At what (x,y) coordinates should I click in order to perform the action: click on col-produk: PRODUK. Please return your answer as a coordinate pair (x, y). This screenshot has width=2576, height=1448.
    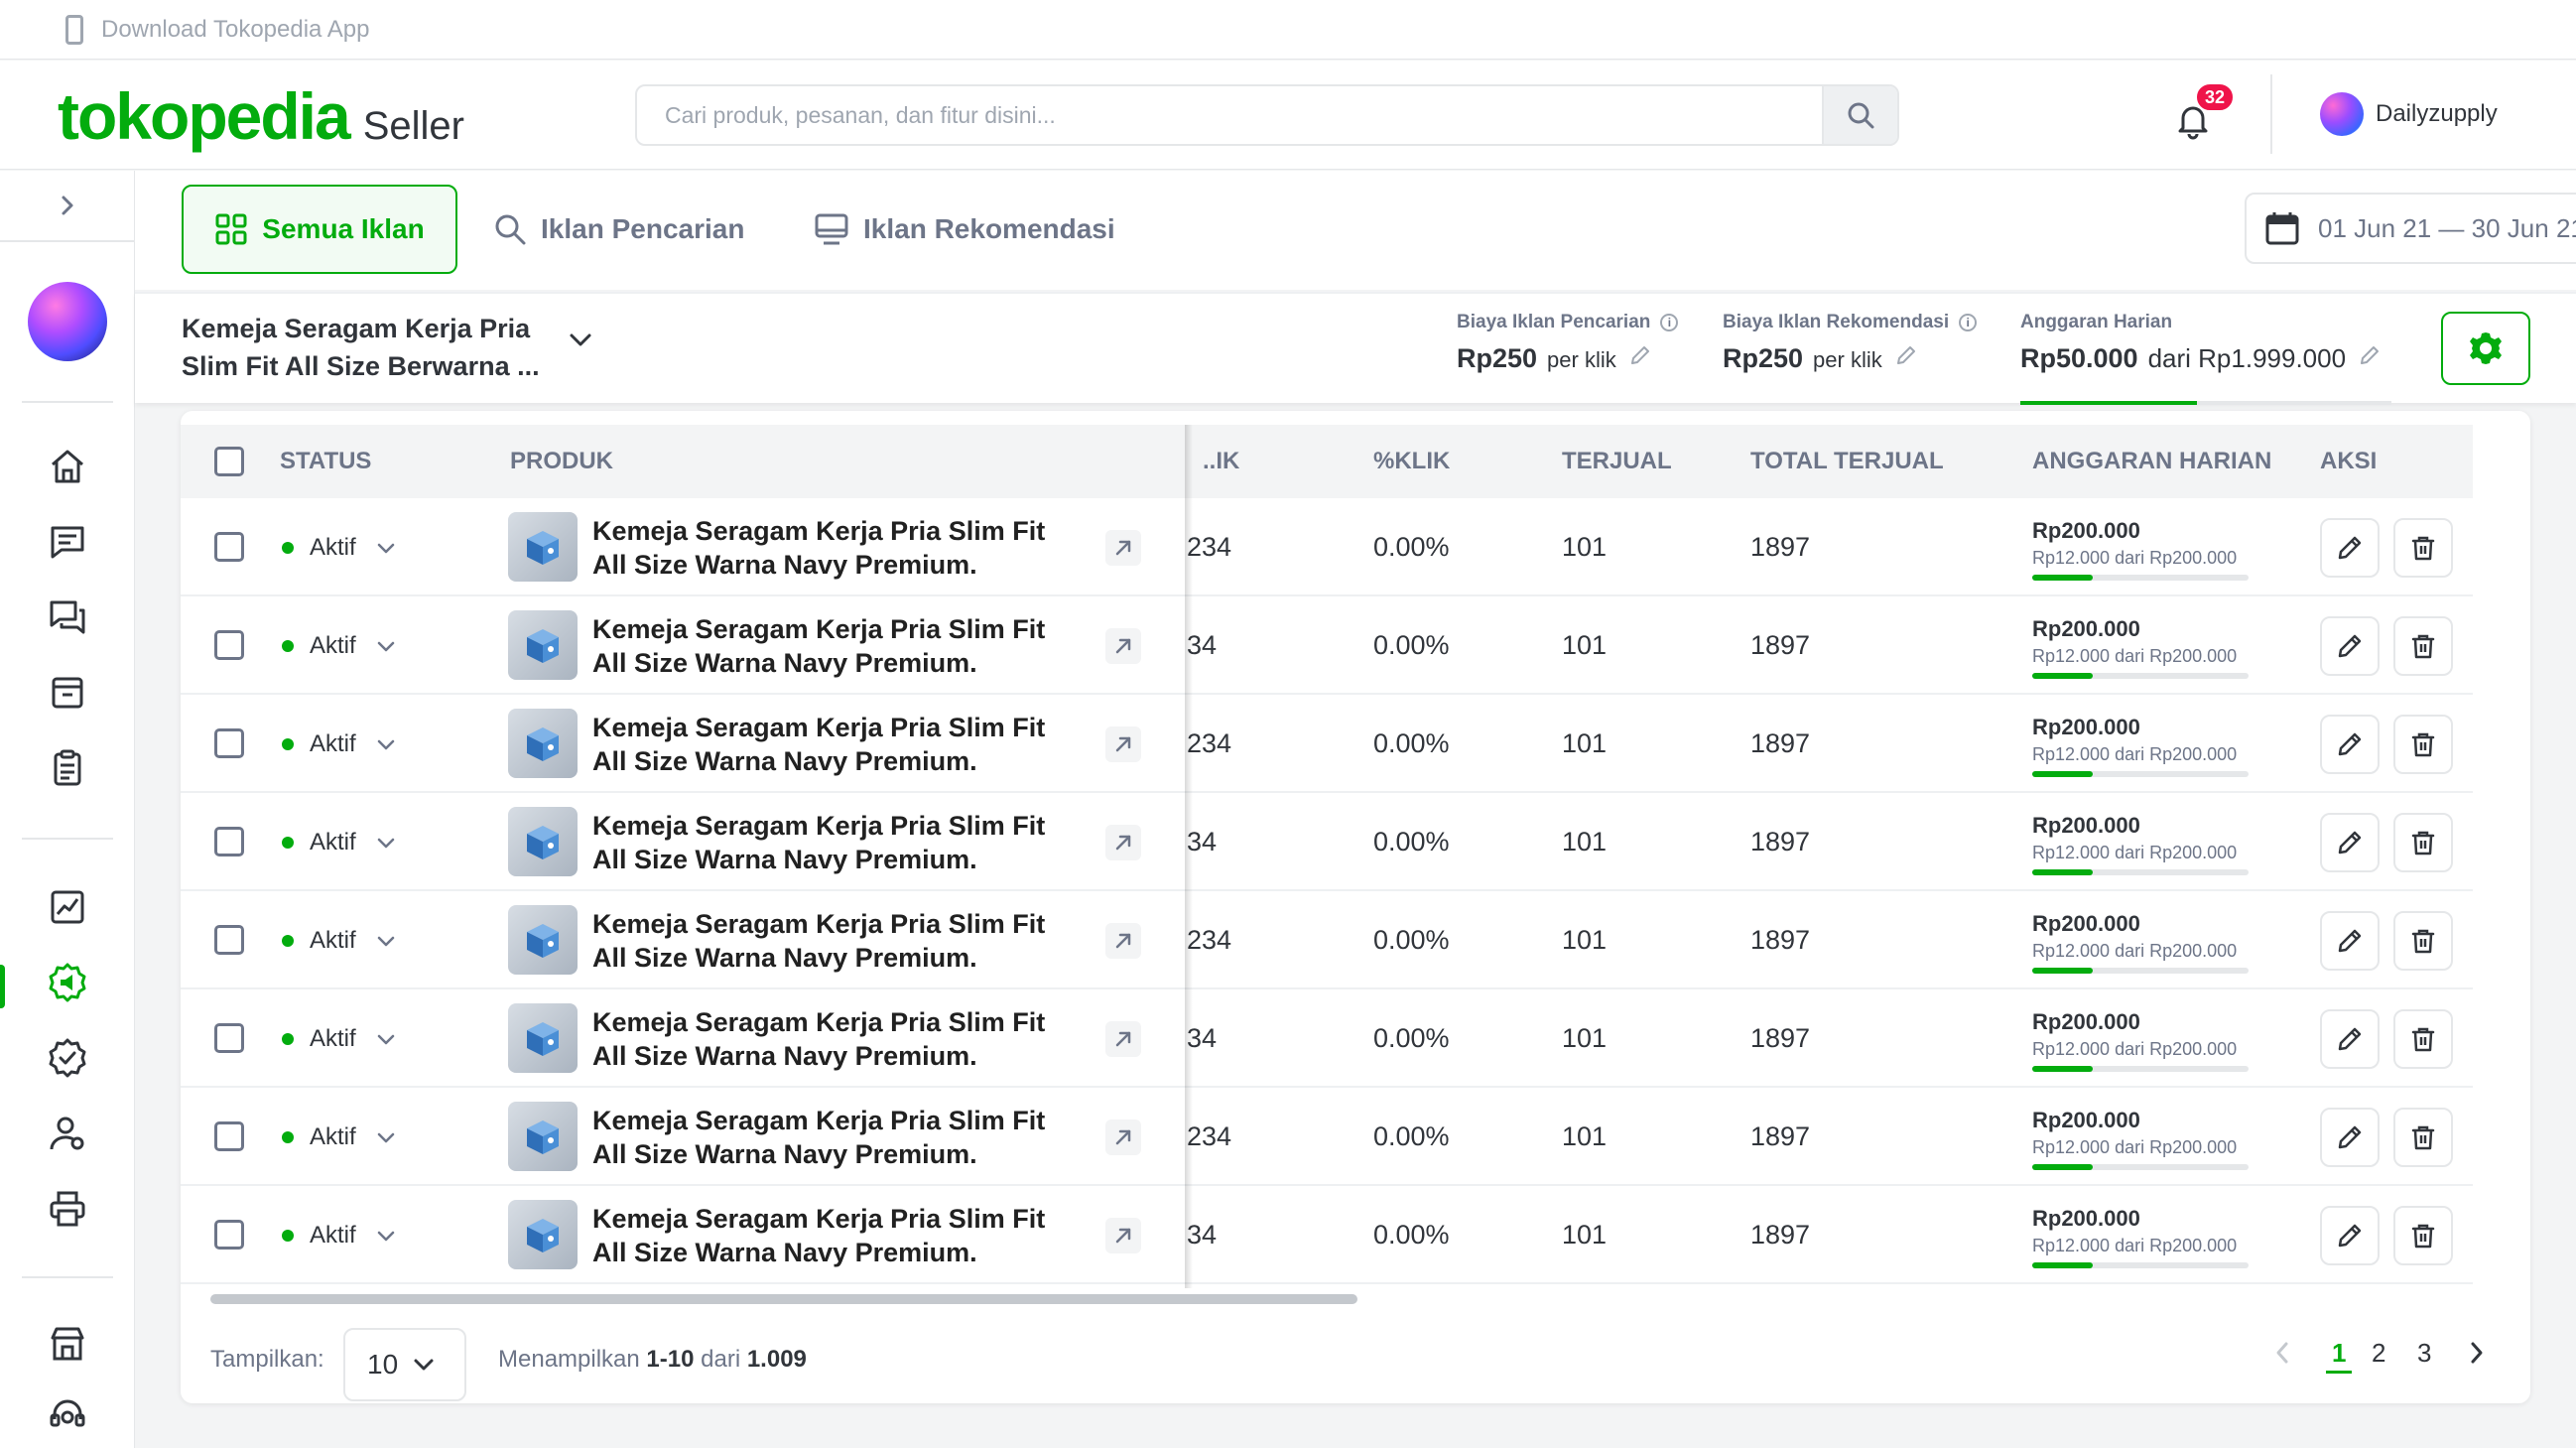
    Looking at the image, I should click on (562, 462).